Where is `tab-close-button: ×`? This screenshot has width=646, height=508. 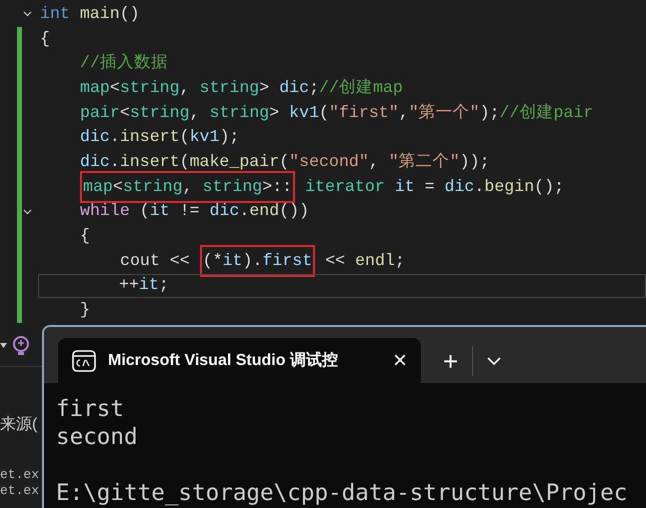 tab-close-button: × is located at coordinates (399, 360).